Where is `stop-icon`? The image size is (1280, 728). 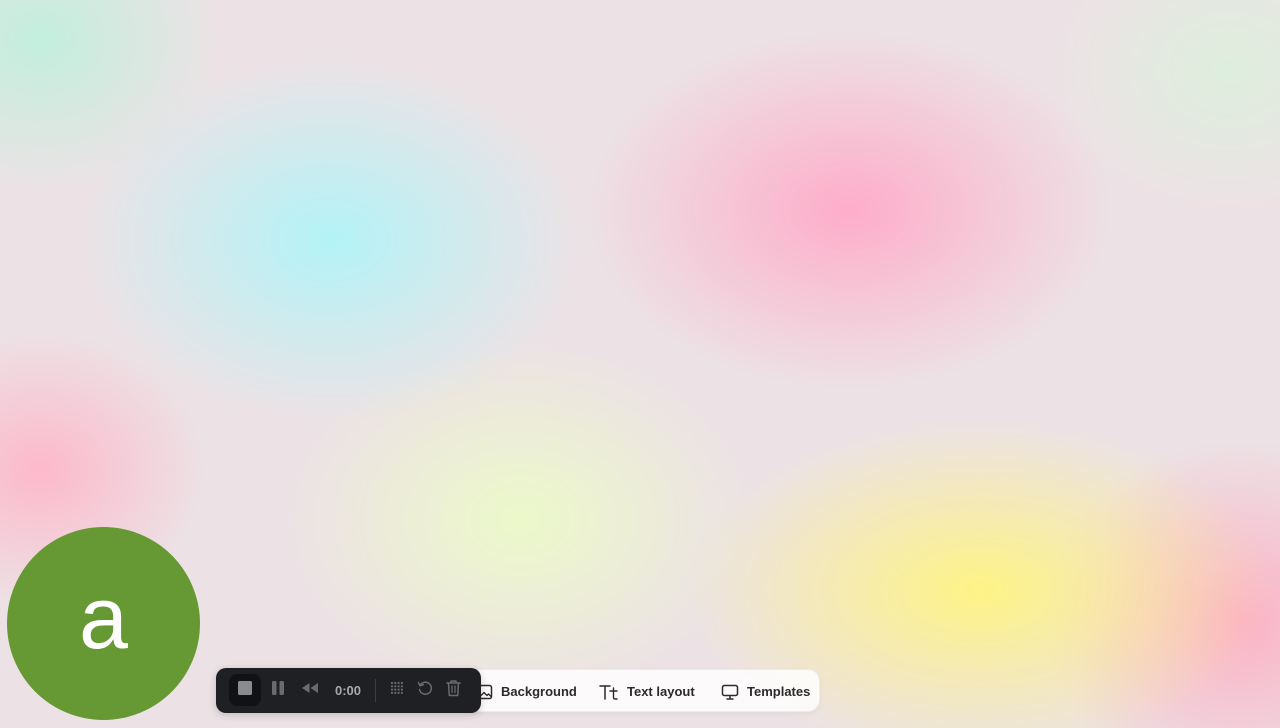
stop-icon is located at coordinates (245, 690).